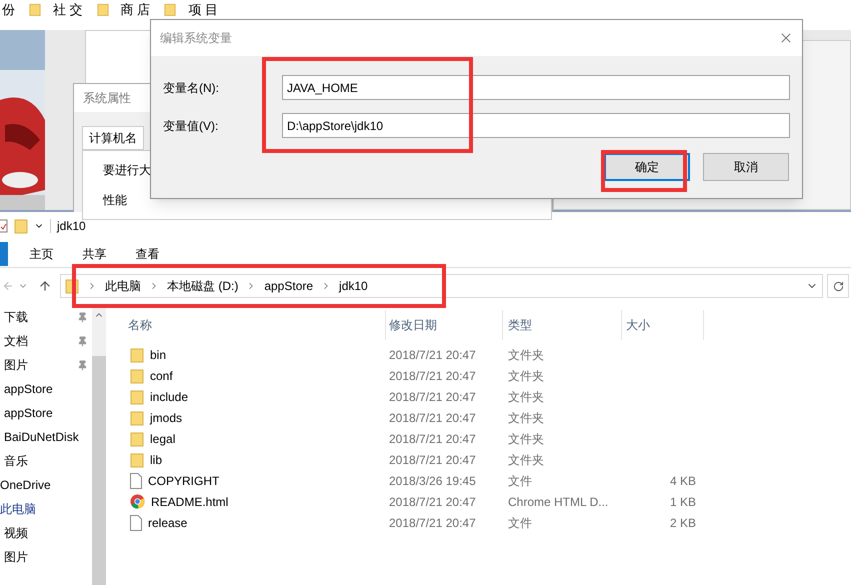 This screenshot has width=851, height=585. I want to click on refresh-icon, so click(838, 286).